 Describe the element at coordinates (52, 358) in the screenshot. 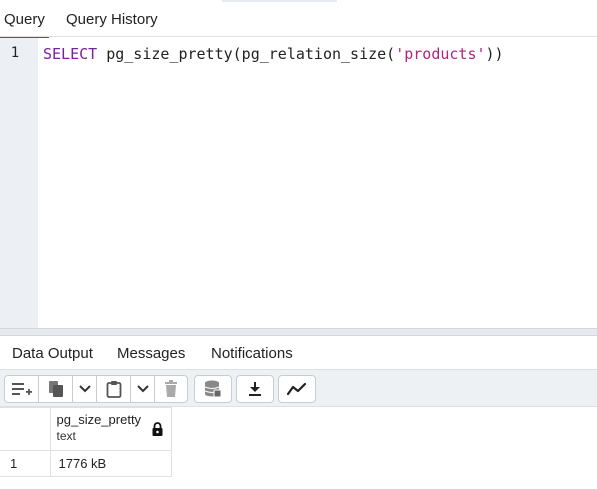

I see `tab-data-output: Data Output` at that location.